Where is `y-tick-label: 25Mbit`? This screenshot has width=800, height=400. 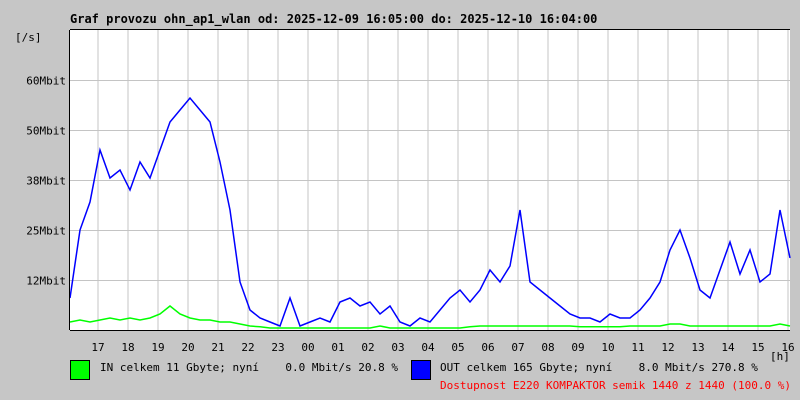
y-tick-label: 25Mbit is located at coordinates (46, 231).